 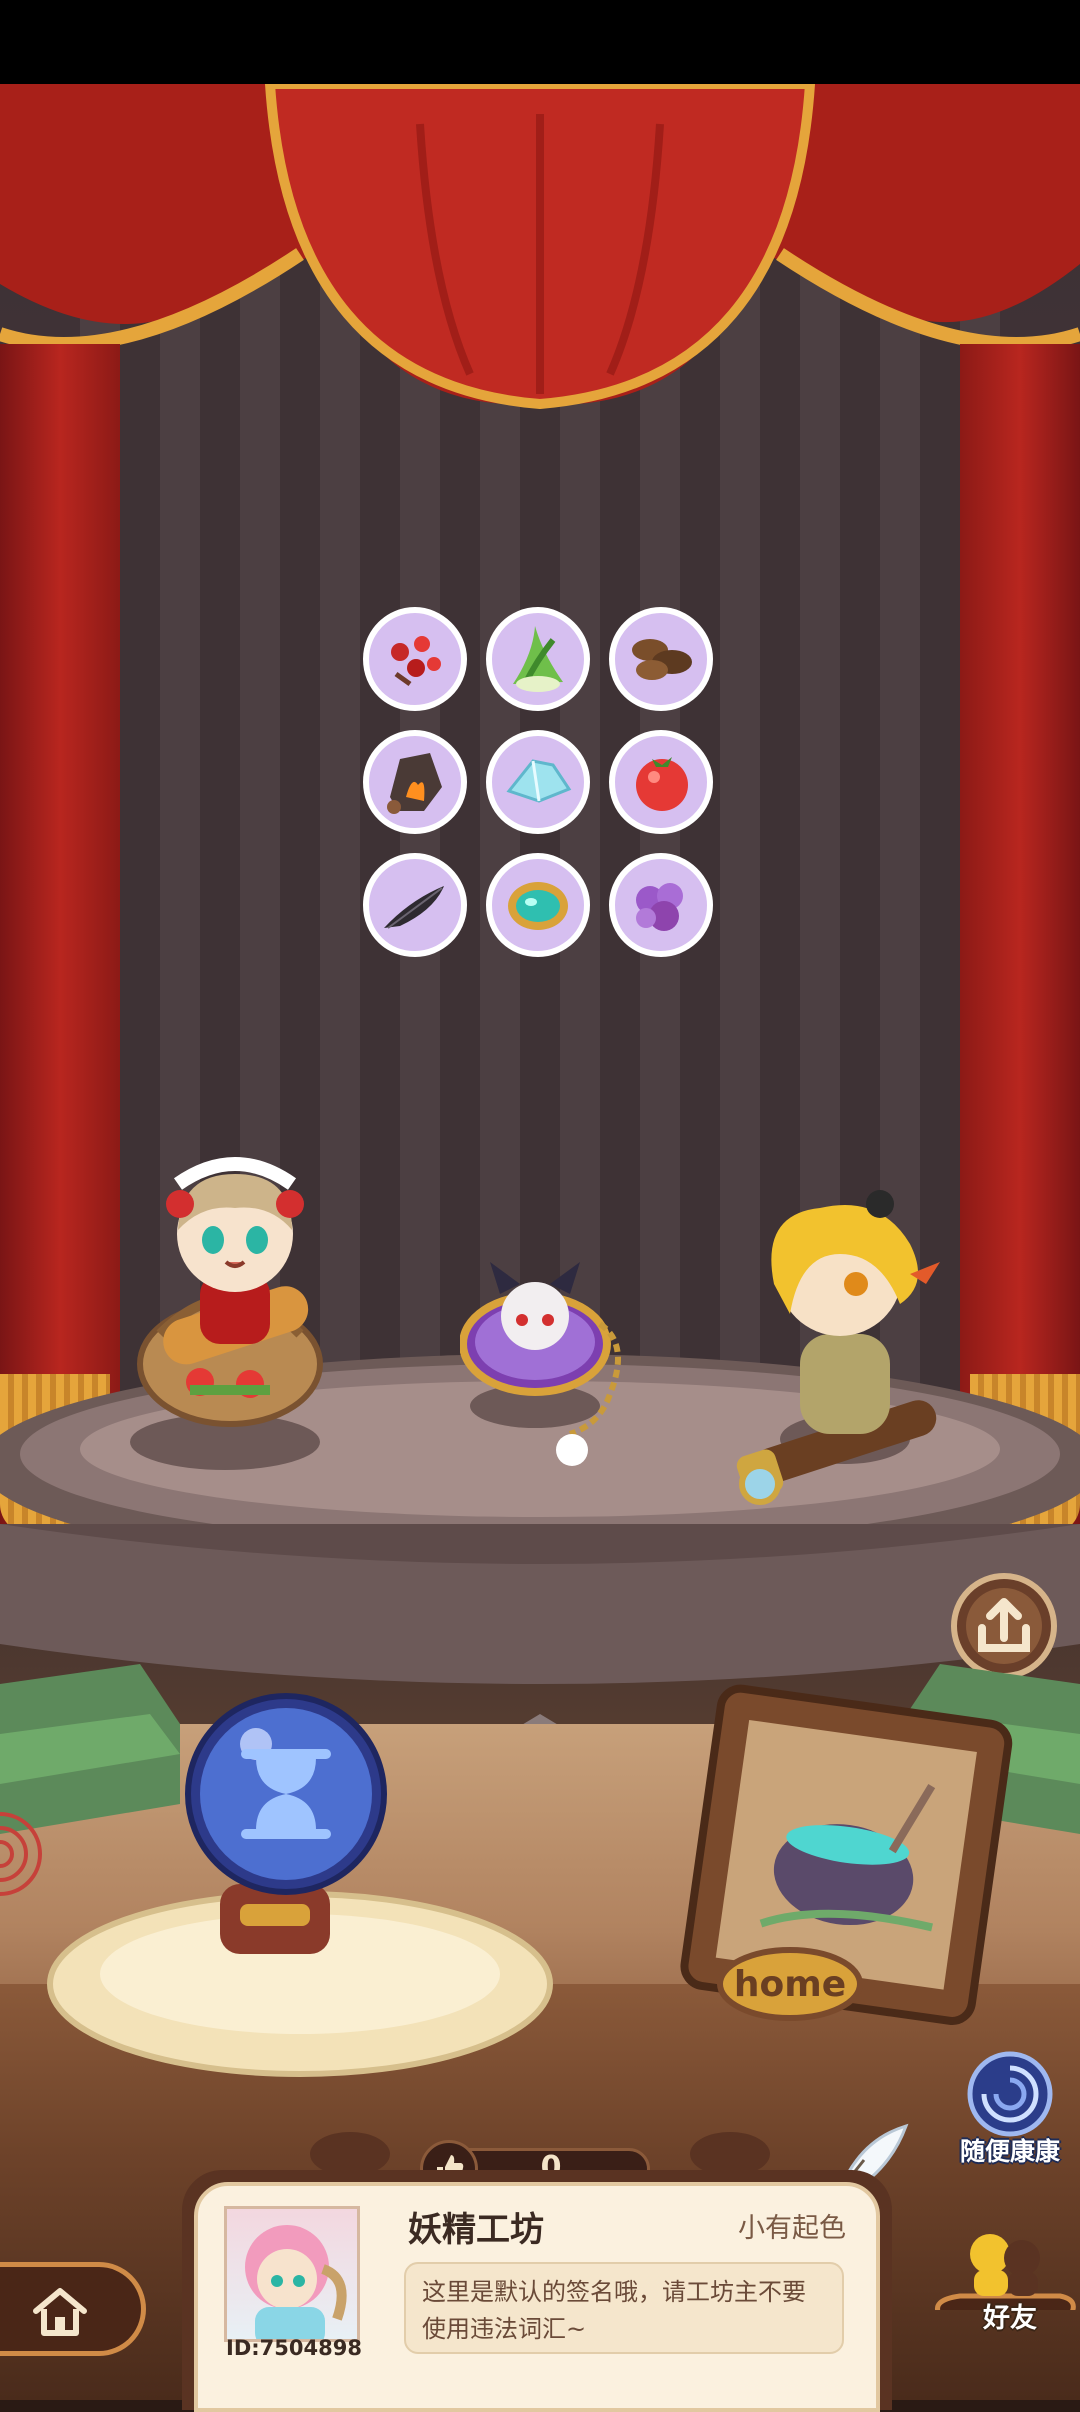 What do you see at coordinates (540, 247) in the screenshot?
I see `curtain-top` at bounding box center [540, 247].